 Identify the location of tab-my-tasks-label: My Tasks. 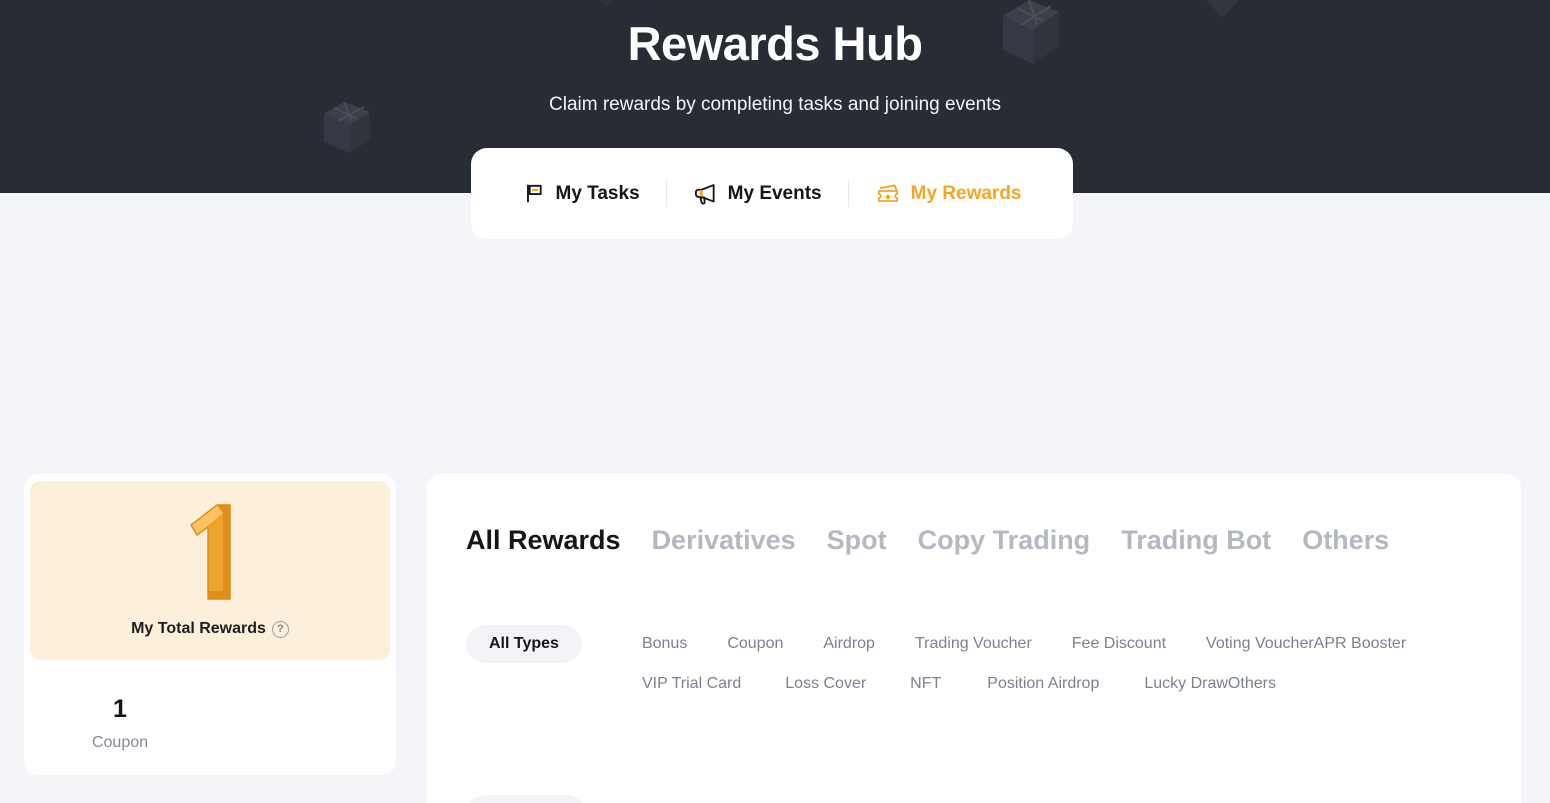
(597, 193).